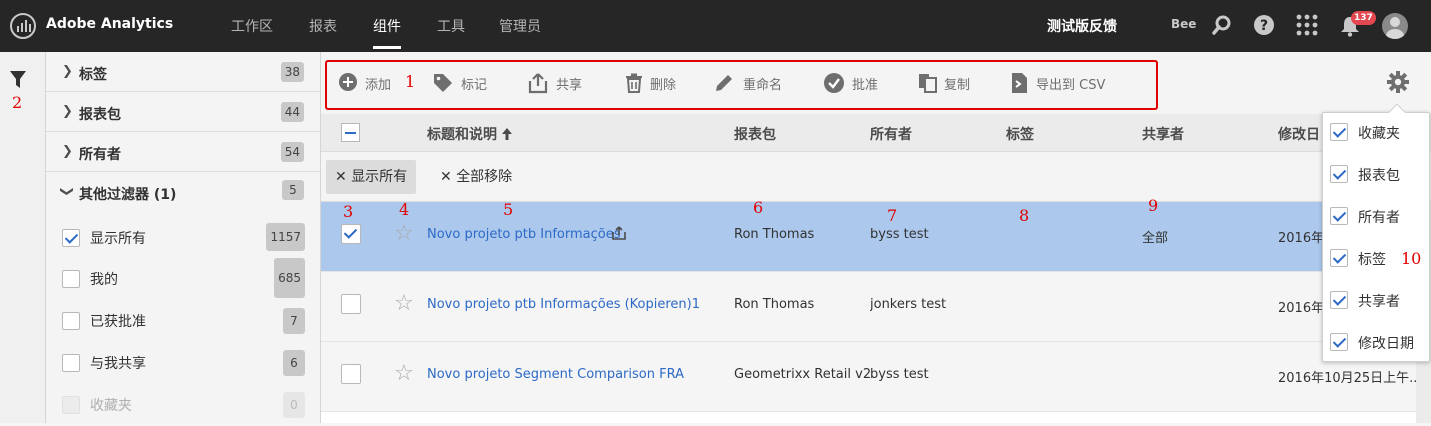  Describe the element at coordinates (563, 304) in the screenshot. I see `component-title-link: Novo projeto ptb Informações (Kopieren)1` at that location.